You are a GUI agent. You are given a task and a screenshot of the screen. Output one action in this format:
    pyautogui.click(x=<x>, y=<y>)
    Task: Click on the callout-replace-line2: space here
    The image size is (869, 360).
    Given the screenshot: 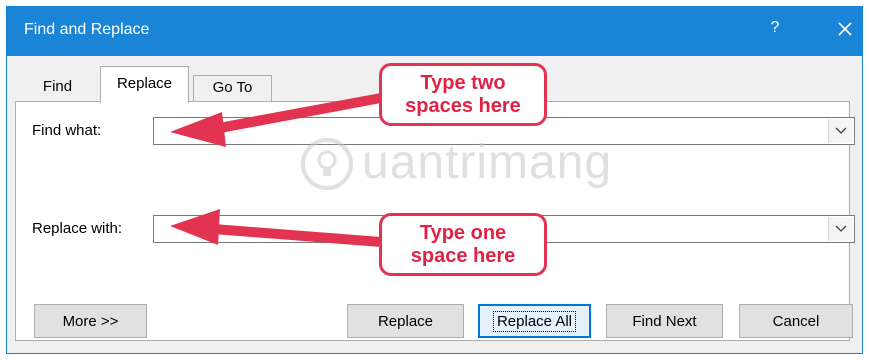 What is the action you would take?
    pyautogui.click(x=463, y=256)
    